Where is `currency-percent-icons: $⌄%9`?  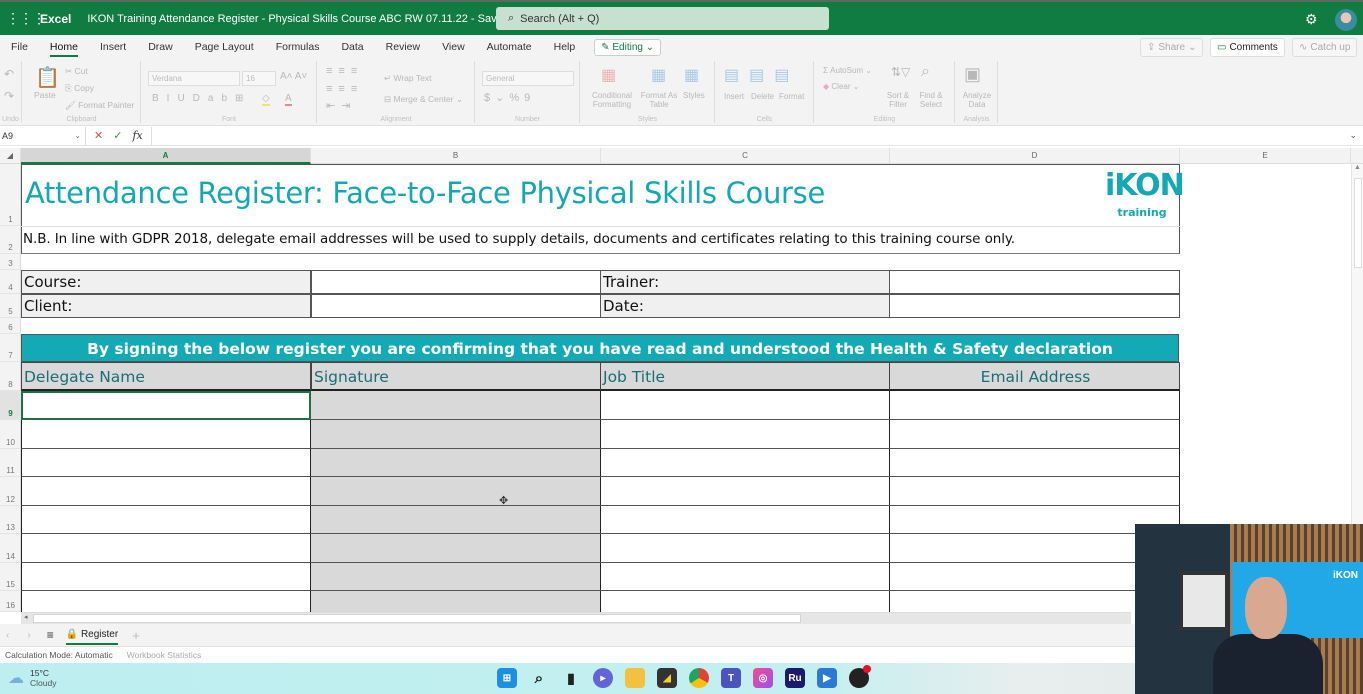
currency-percent-icons: $⌄%9 is located at coordinates (509, 97).